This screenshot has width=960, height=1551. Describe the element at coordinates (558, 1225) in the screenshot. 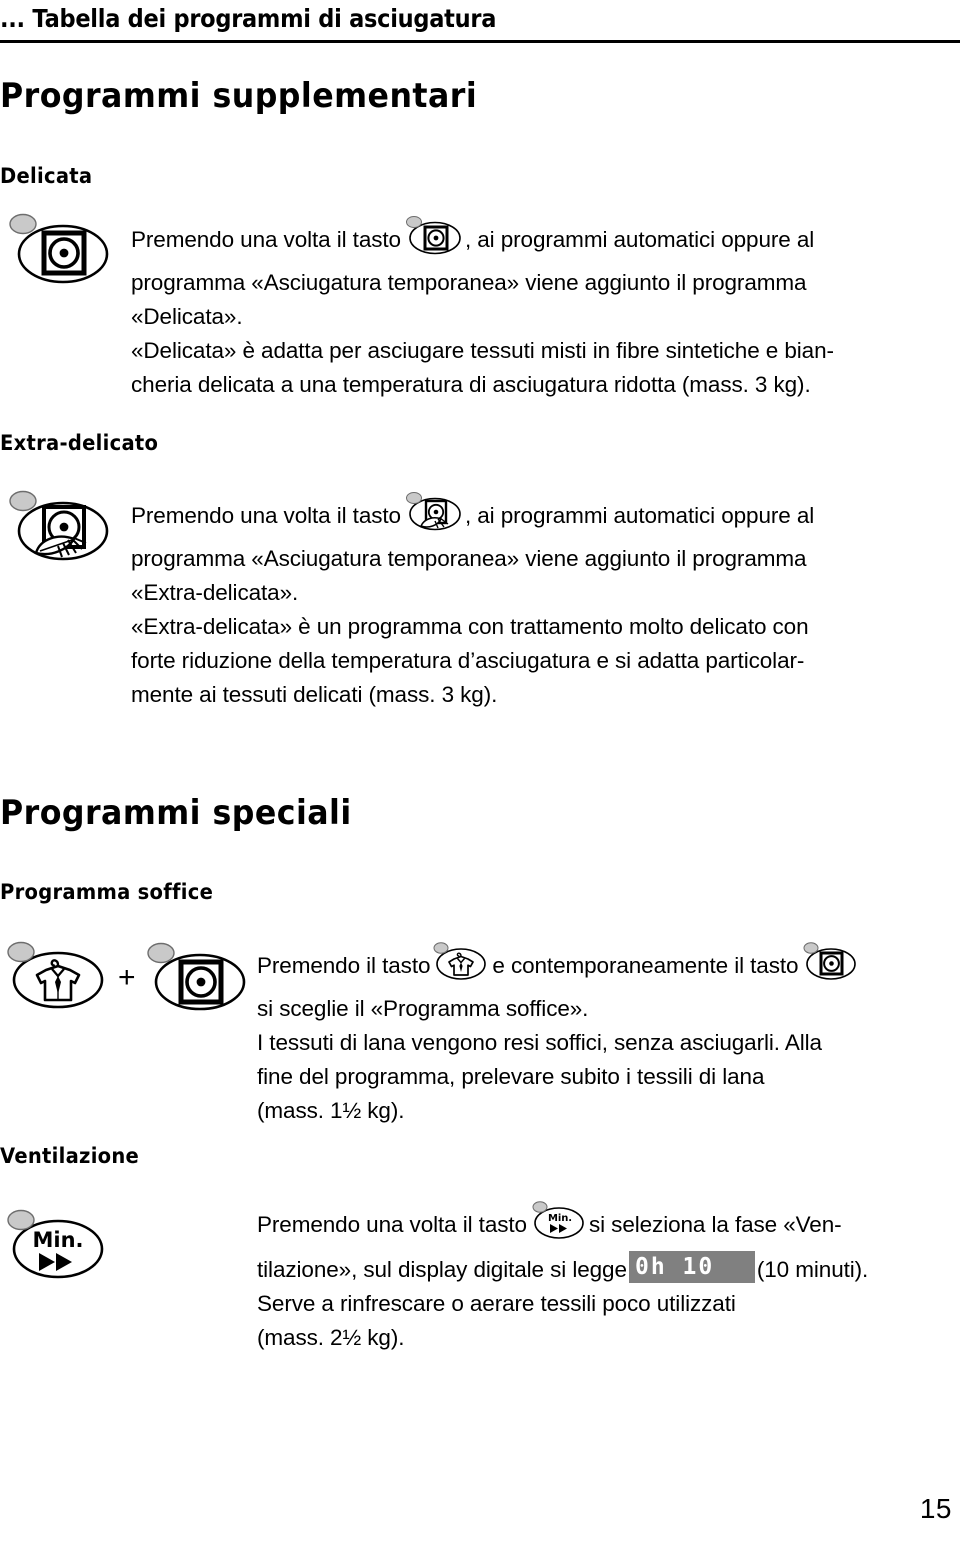

I see `min-fastforward-button-icon-inline: Min.` at that location.